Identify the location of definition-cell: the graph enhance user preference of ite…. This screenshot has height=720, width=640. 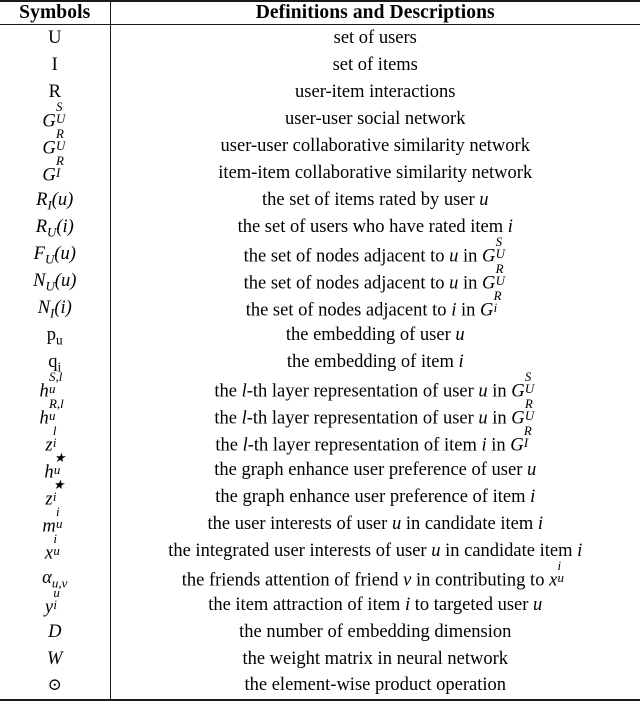
(375, 496).